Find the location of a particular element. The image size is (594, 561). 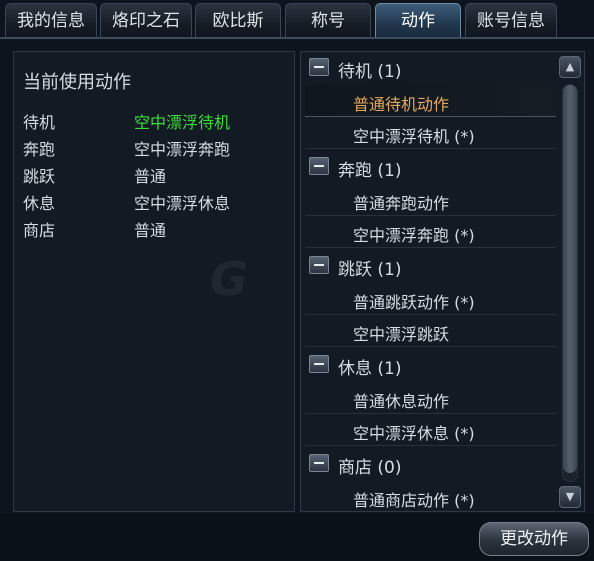

scrollbar-track is located at coordinates (570, 283).